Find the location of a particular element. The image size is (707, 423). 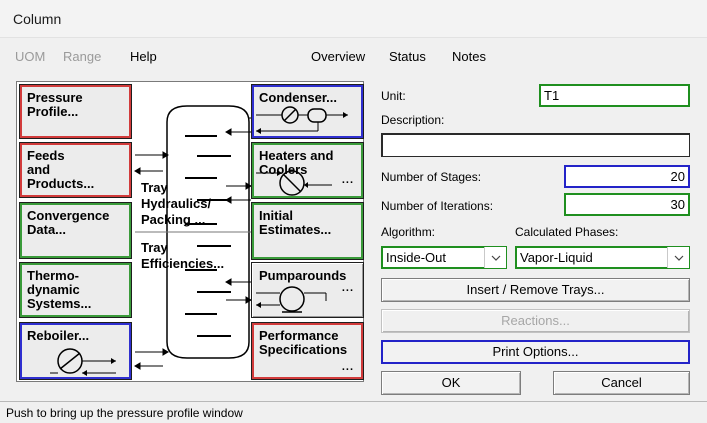

pump-icon is located at coordinates (291, 299).